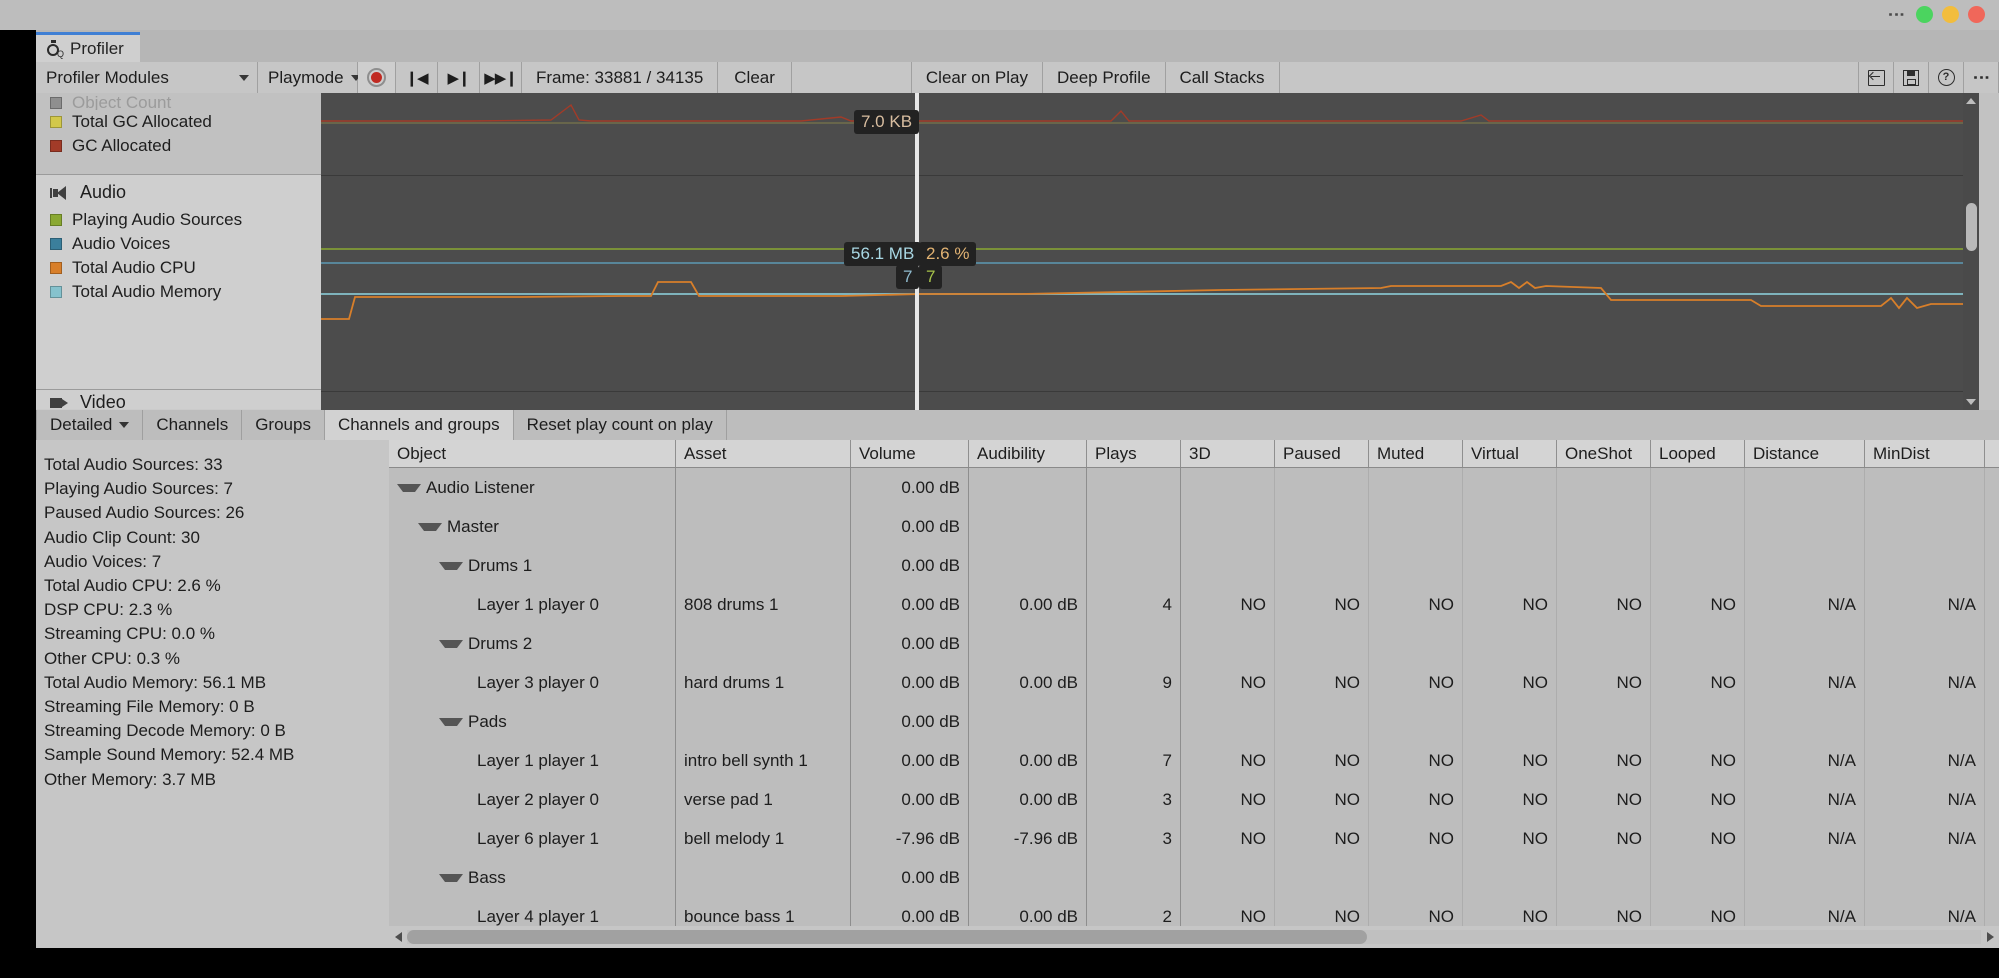 The width and height of the screenshot is (1999, 978). Describe the element at coordinates (532, 643) in the screenshot. I see `cell-object: Drums 2` at that location.